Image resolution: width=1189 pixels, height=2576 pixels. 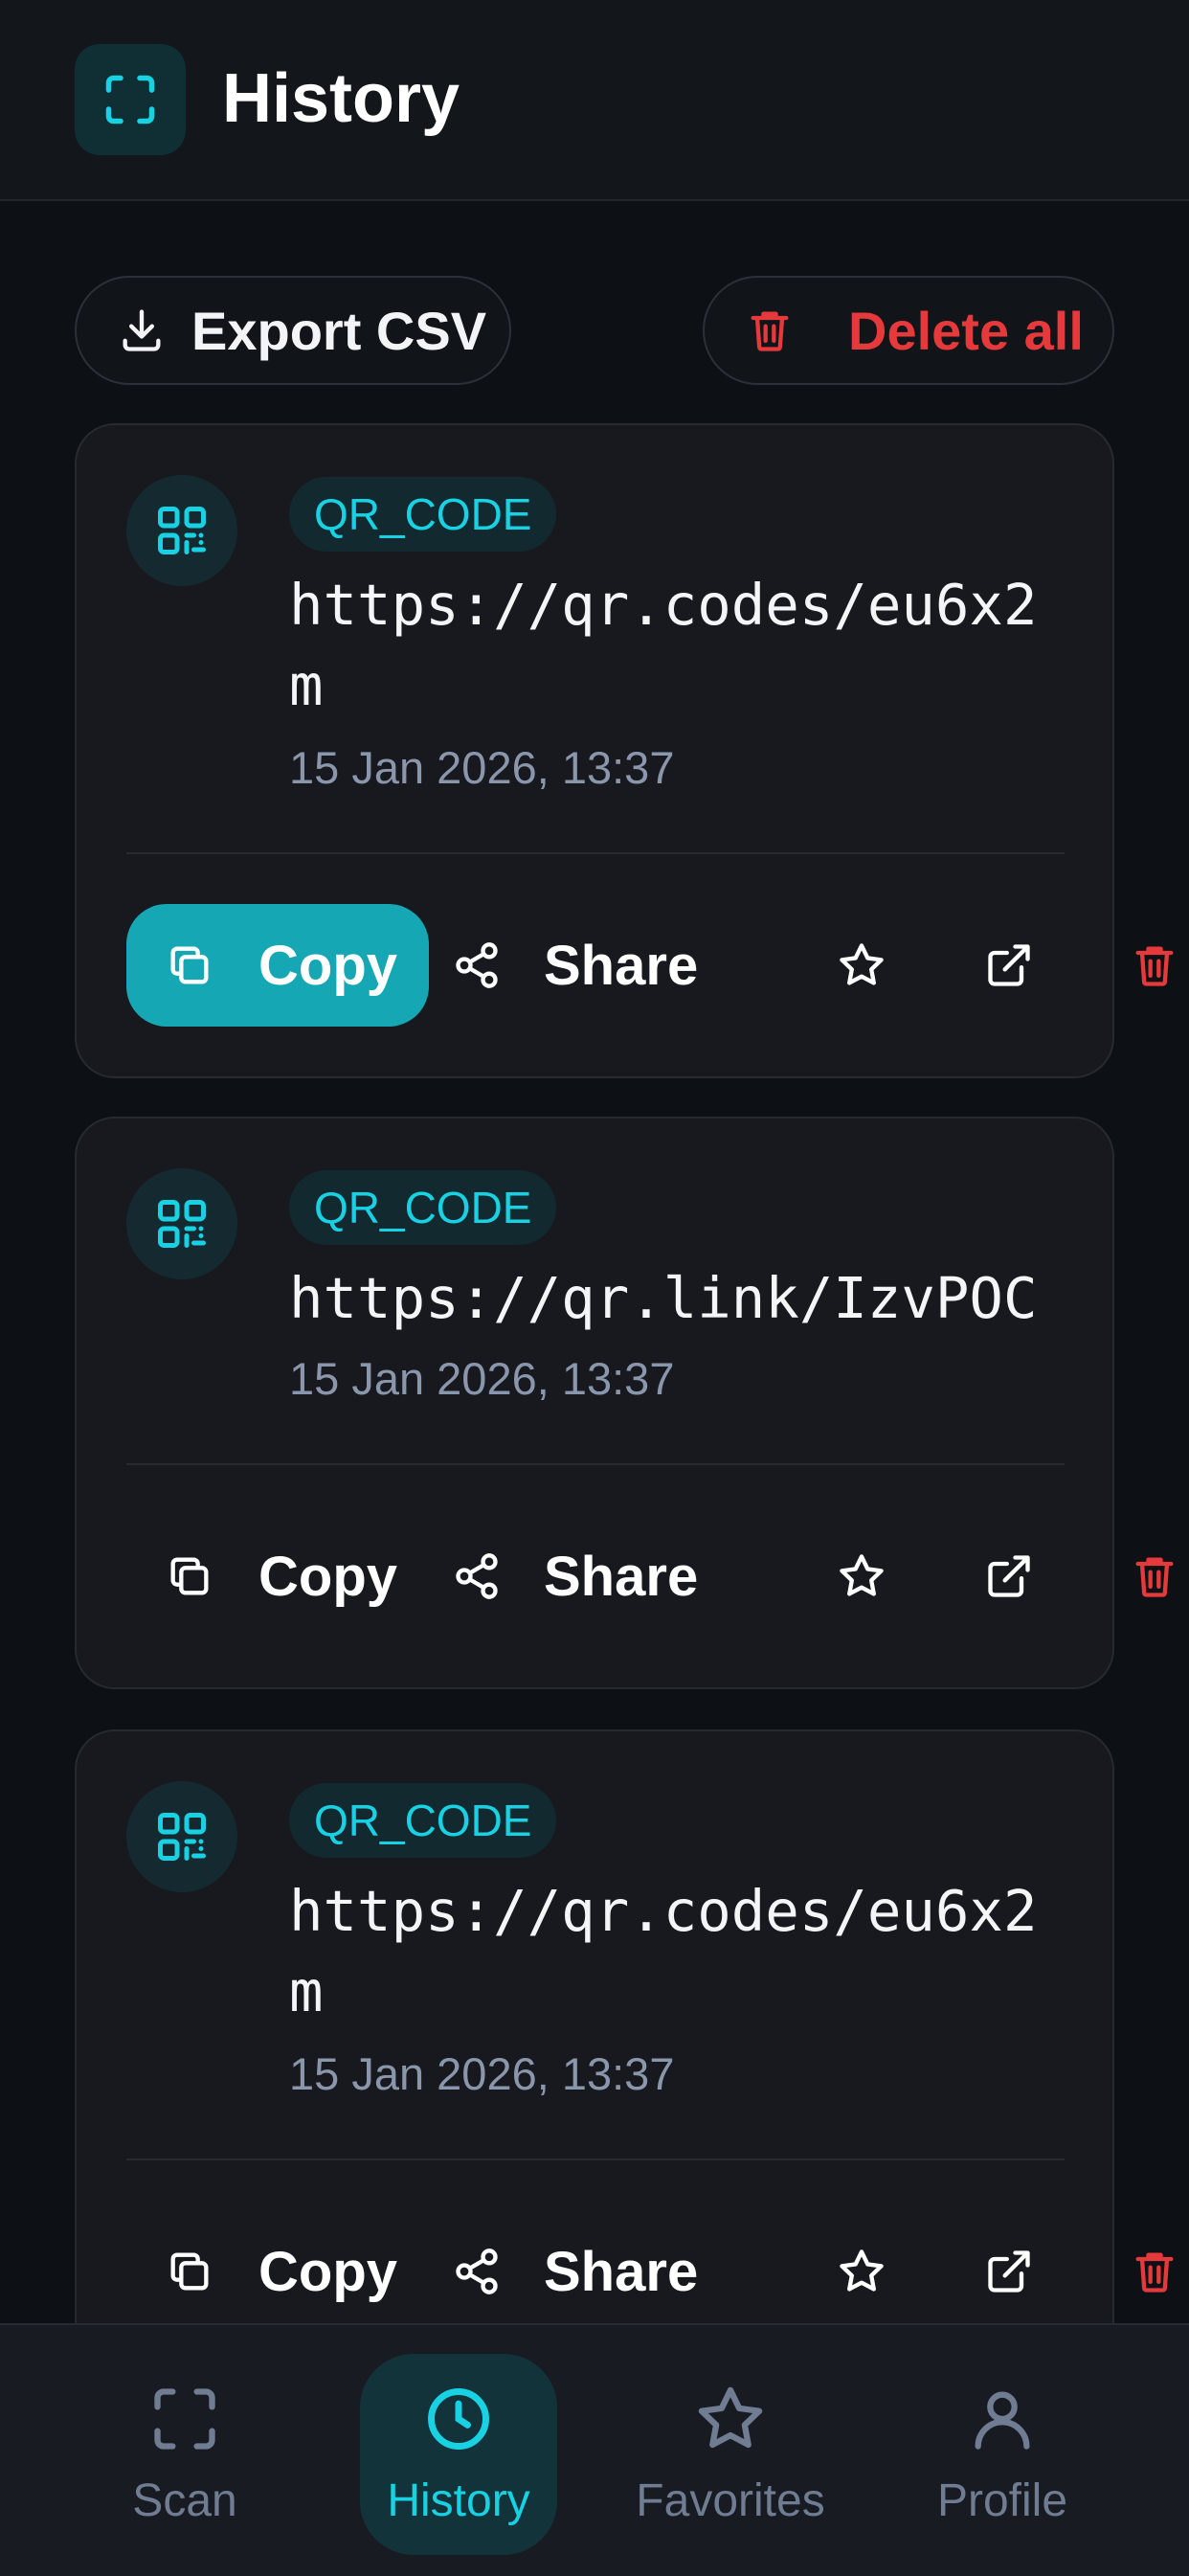 I want to click on nav-scan: Scan, so click(x=184, y=2454).